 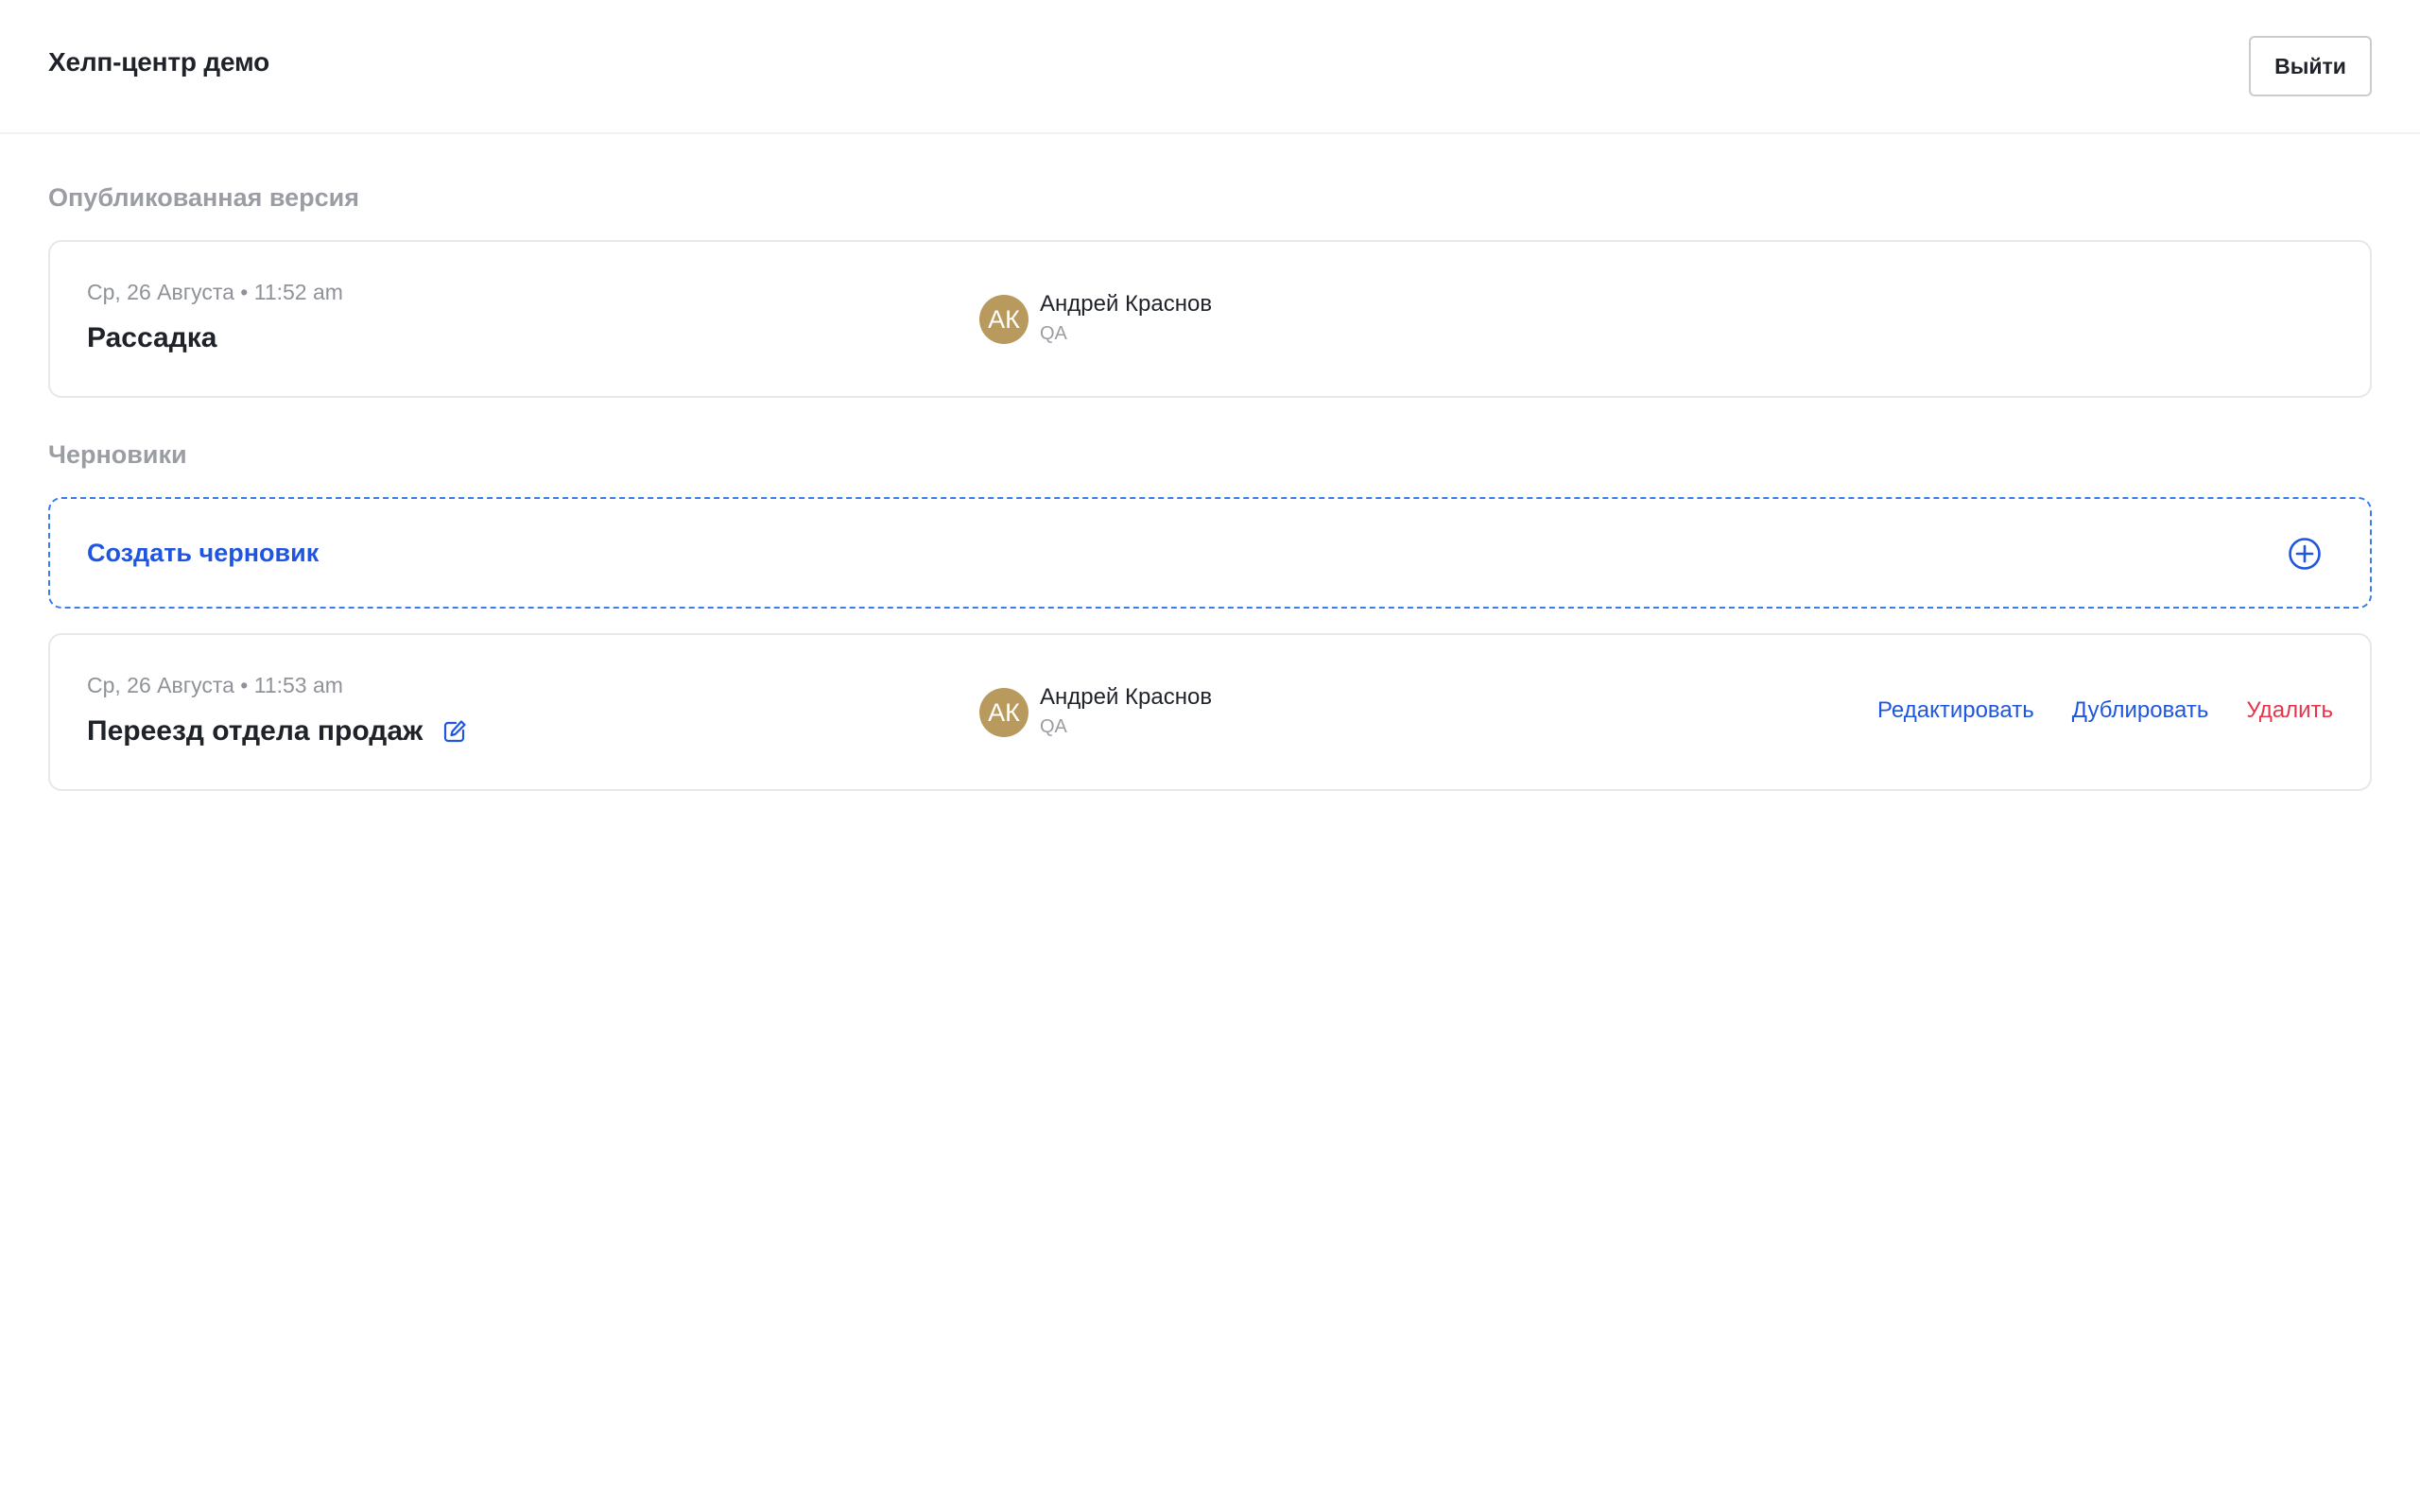 I want to click on edit-icon, so click(x=455, y=731).